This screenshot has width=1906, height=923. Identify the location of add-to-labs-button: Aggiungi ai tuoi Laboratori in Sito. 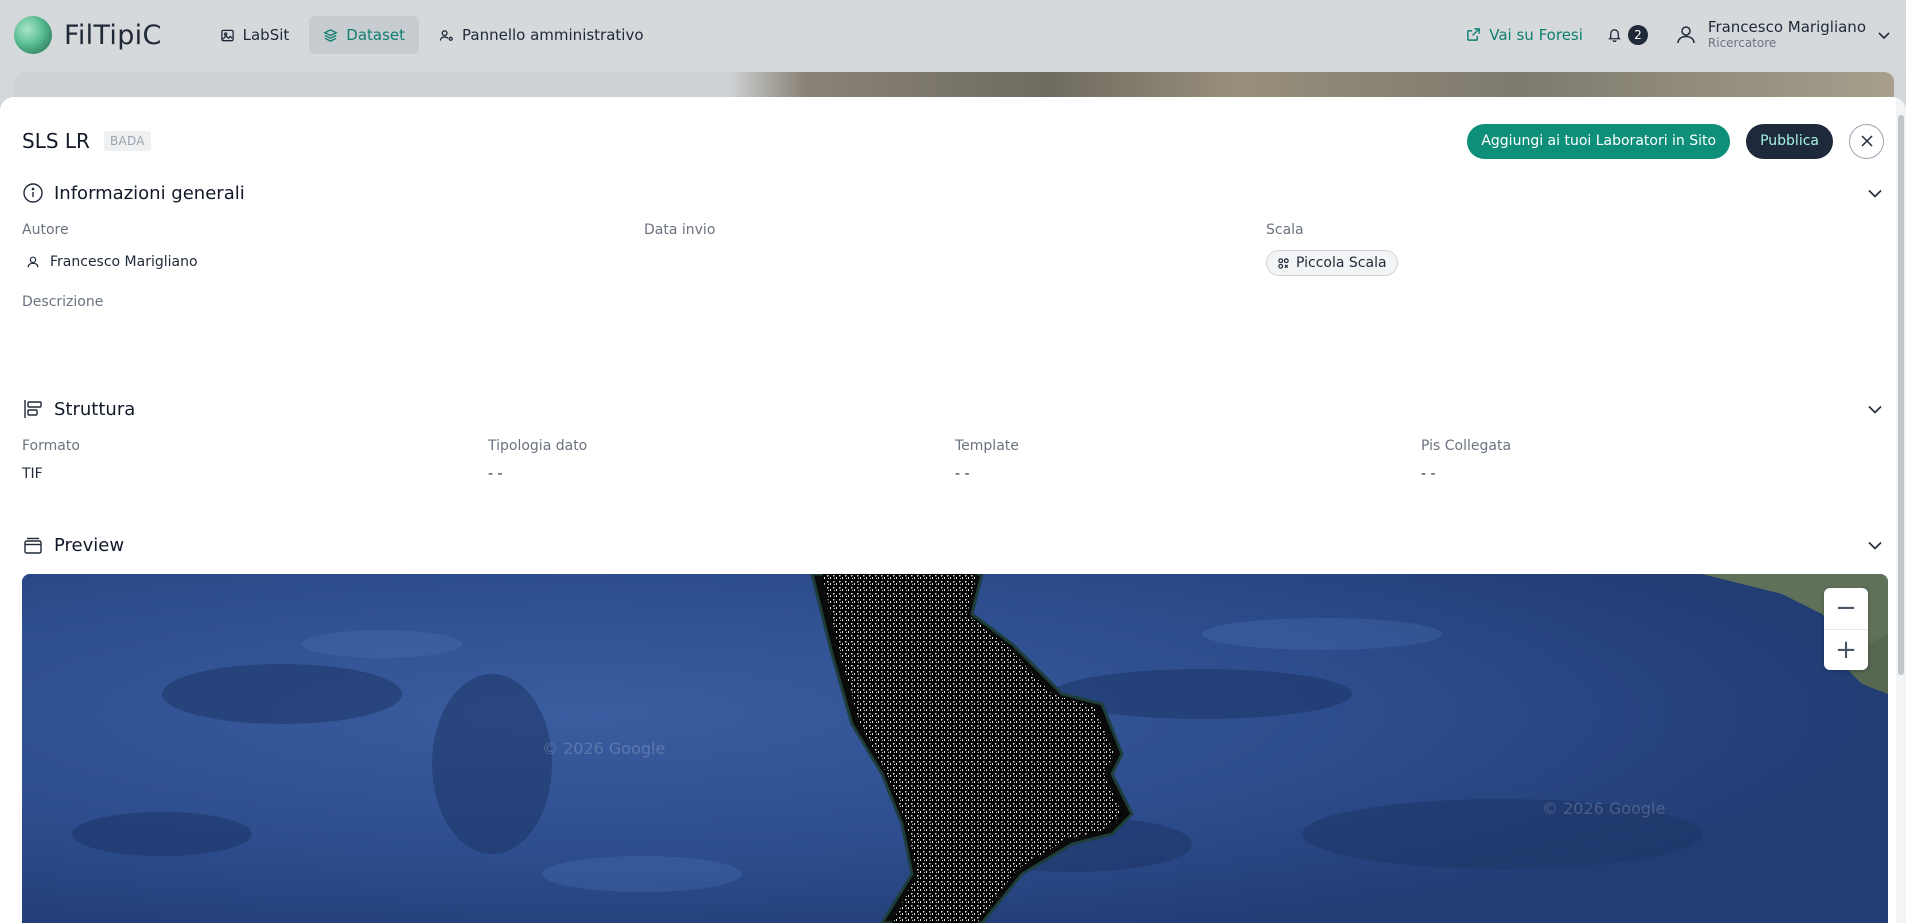
(1599, 141).